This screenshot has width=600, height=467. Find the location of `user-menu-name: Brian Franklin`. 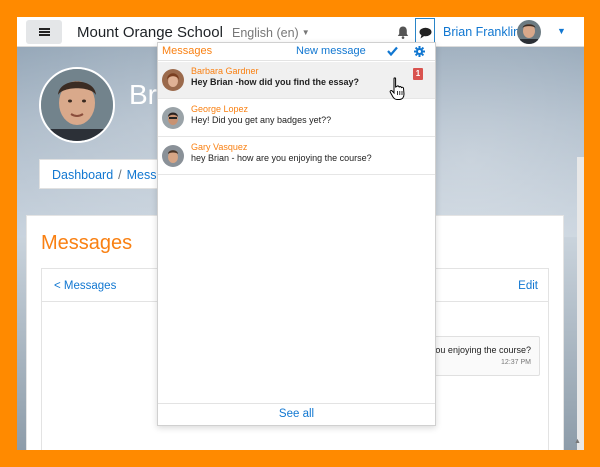

user-menu-name: Brian Franklin is located at coordinates (481, 32).